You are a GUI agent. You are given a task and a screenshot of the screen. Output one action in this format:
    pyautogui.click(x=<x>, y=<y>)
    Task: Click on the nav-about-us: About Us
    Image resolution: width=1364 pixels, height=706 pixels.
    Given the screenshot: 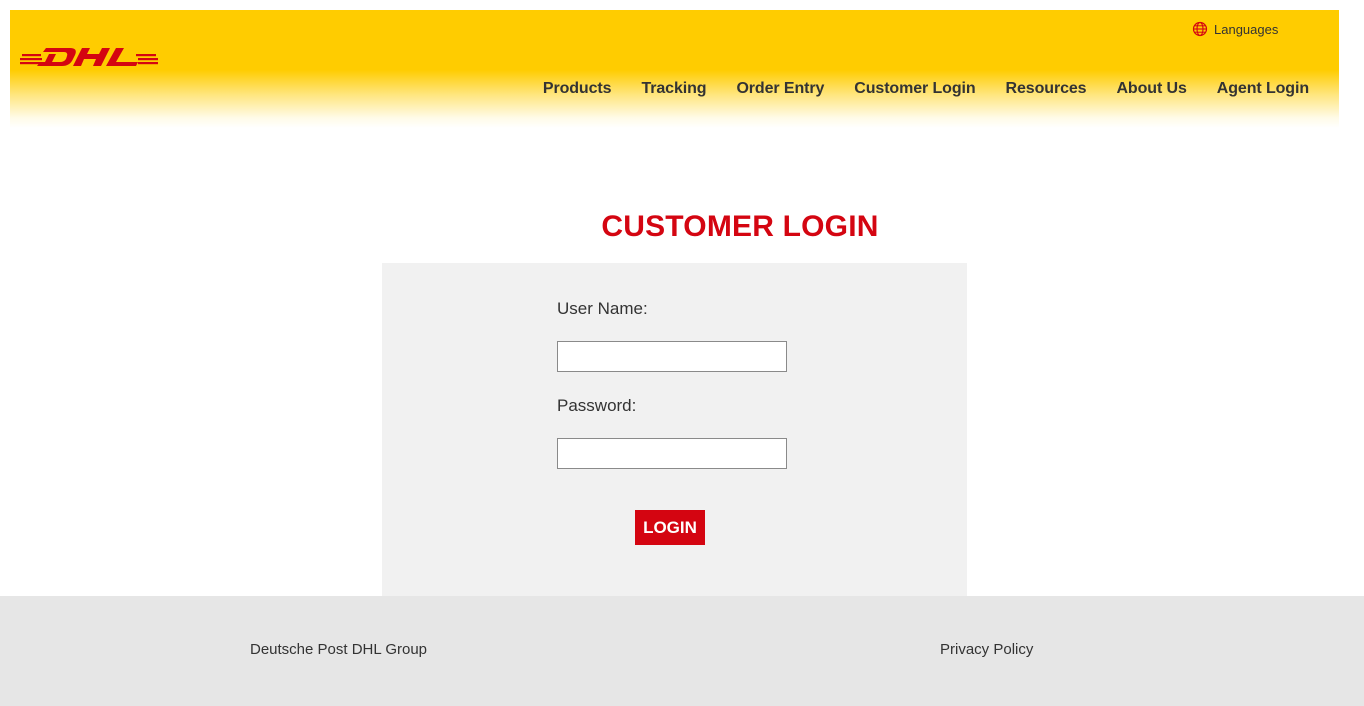 What is the action you would take?
    pyautogui.click(x=1151, y=89)
    